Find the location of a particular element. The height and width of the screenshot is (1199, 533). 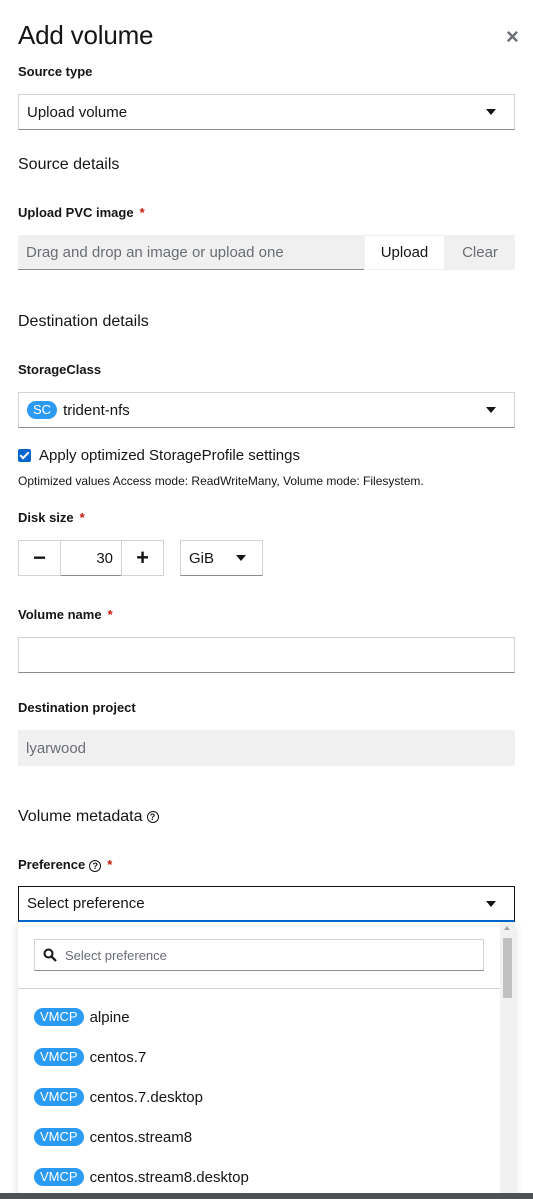

preference-option-label: centos.stream8 is located at coordinates (141, 1137).